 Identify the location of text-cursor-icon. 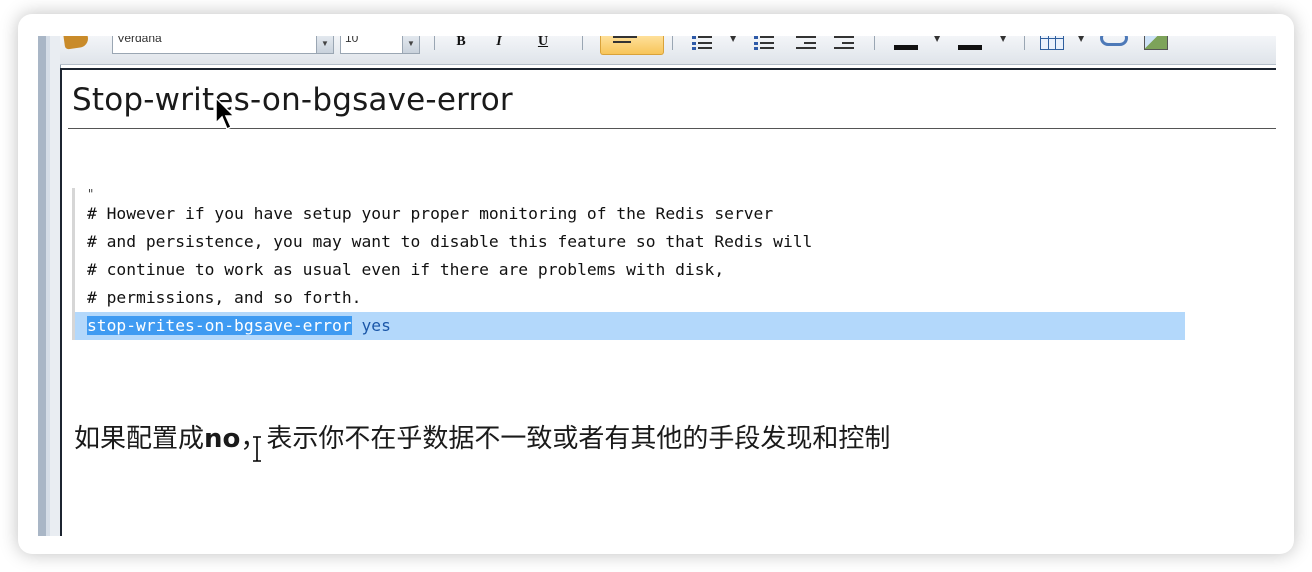
(257, 449).